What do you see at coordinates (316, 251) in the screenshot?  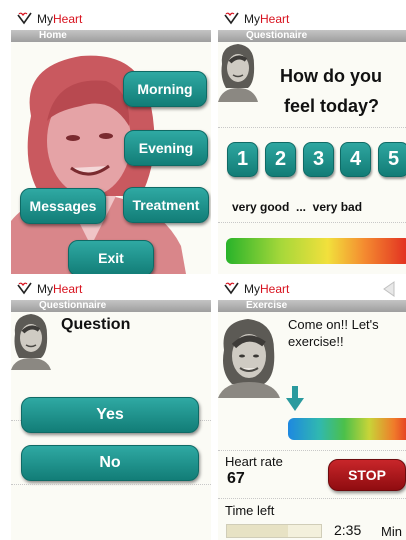 I see `mood-gradient-bar` at bounding box center [316, 251].